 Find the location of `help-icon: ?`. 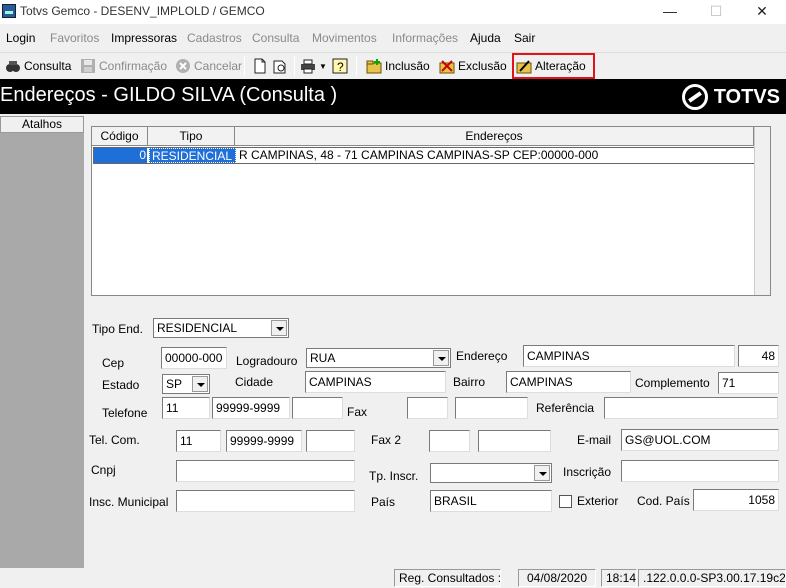

help-icon: ? is located at coordinates (340, 66).